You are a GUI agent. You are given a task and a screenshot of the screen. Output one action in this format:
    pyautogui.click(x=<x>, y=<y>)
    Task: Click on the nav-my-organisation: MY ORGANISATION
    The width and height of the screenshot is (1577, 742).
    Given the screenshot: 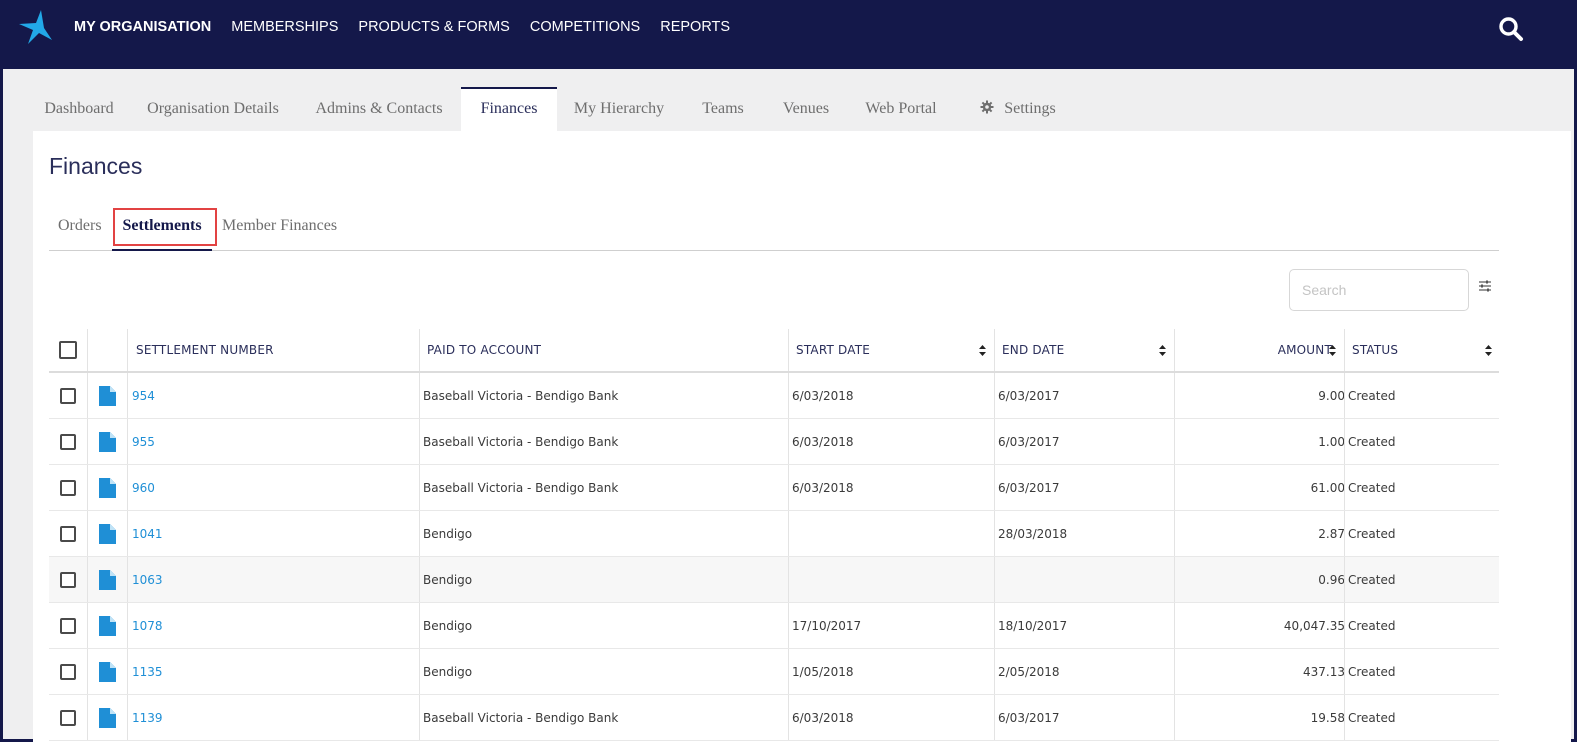 What is the action you would take?
    pyautogui.click(x=142, y=27)
    